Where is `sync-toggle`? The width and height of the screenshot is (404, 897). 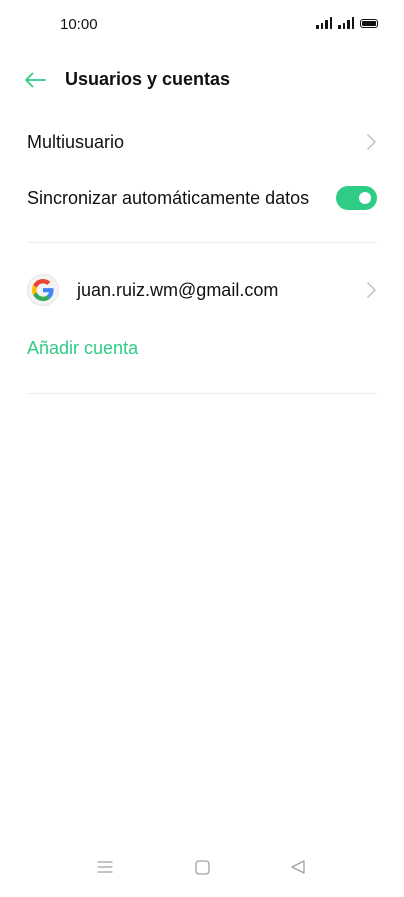 sync-toggle is located at coordinates (356, 198).